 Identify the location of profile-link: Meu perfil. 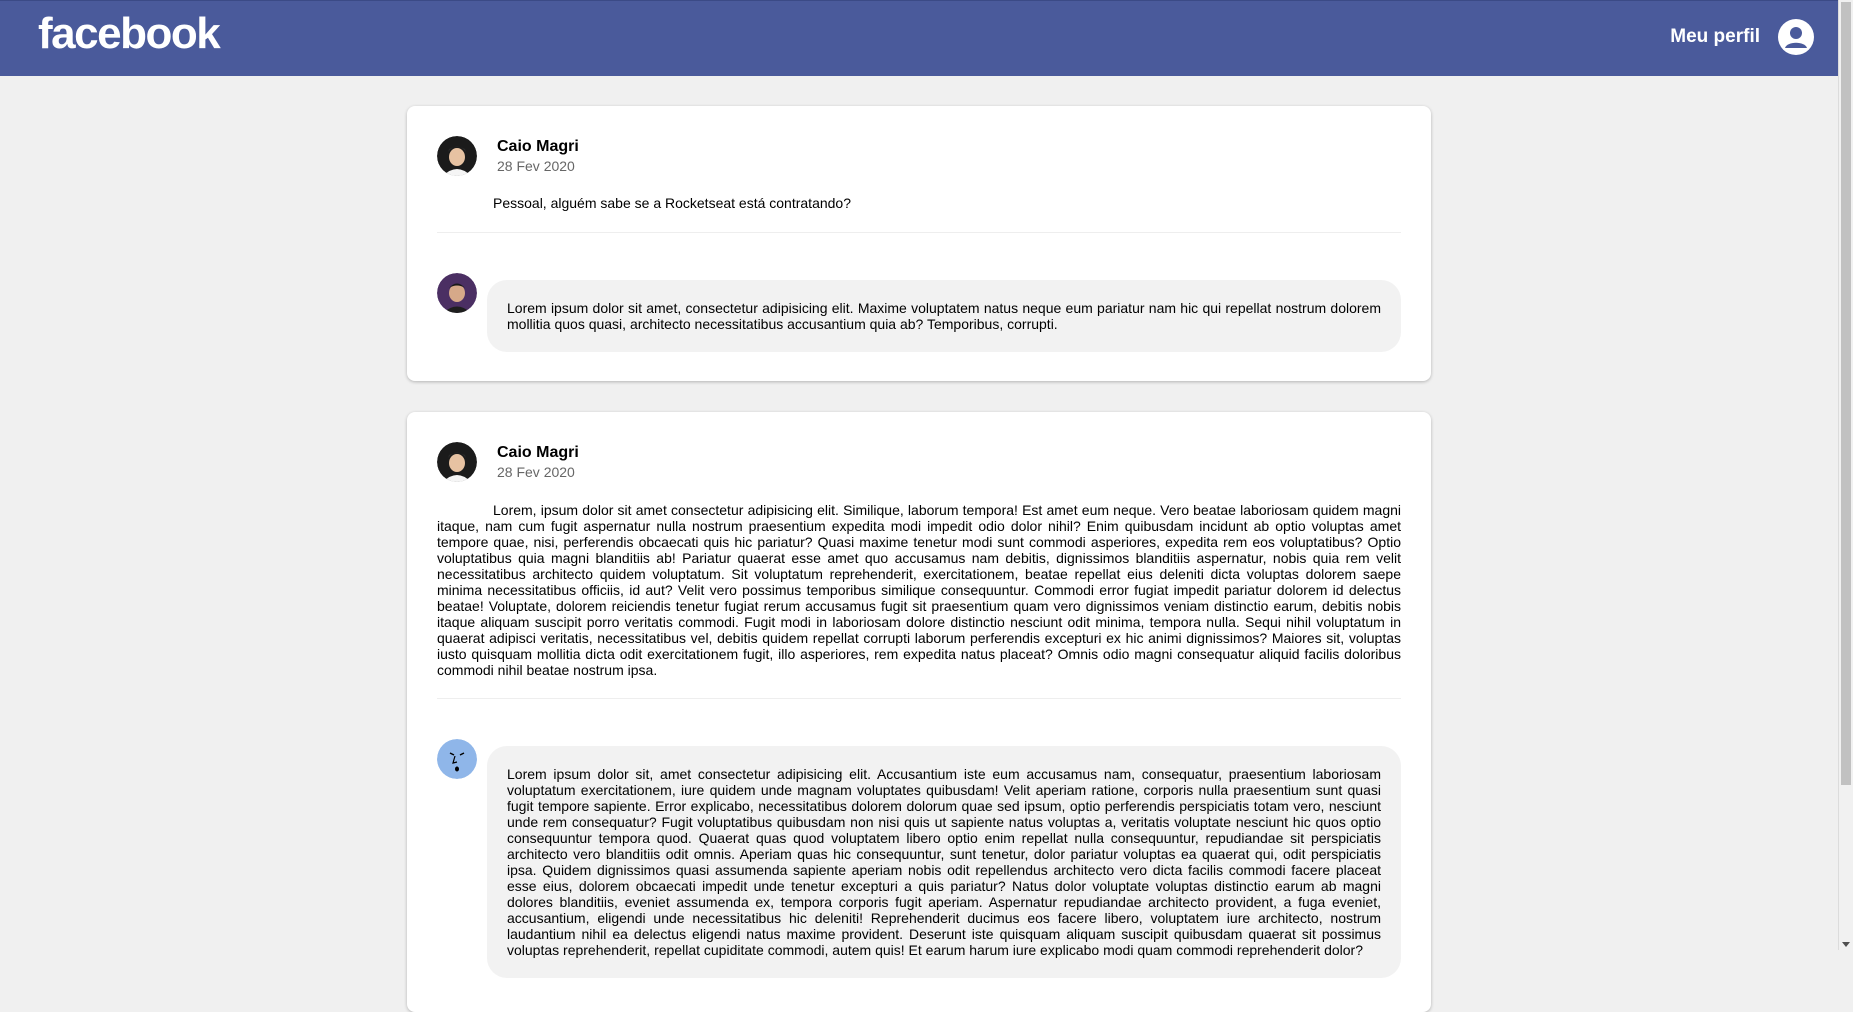
(1742, 37).